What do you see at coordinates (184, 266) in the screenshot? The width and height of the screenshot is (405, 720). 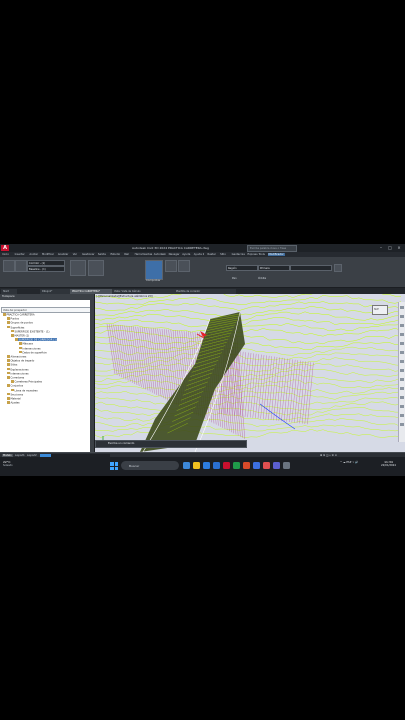 I see `regen-button` at bounding box center [184, 266].